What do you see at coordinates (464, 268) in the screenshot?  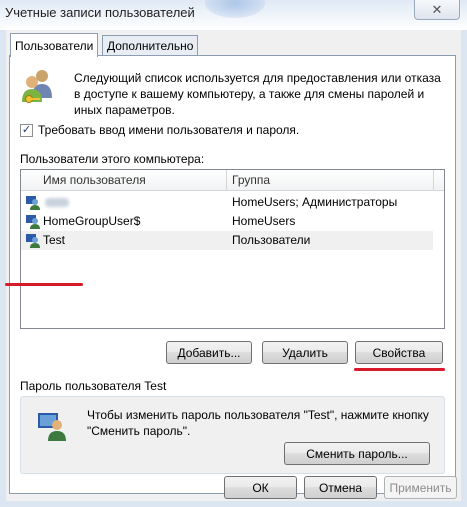 I see `window-frame-right` at bounding box center [464, 268].